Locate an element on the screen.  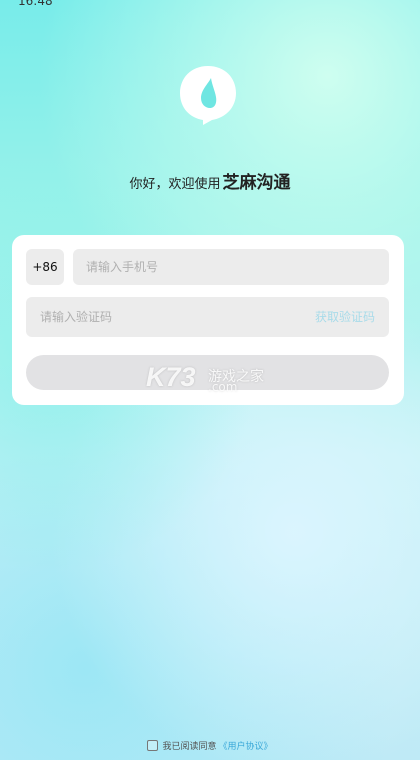
app-logo-icon is located at coordinates (208, 95).